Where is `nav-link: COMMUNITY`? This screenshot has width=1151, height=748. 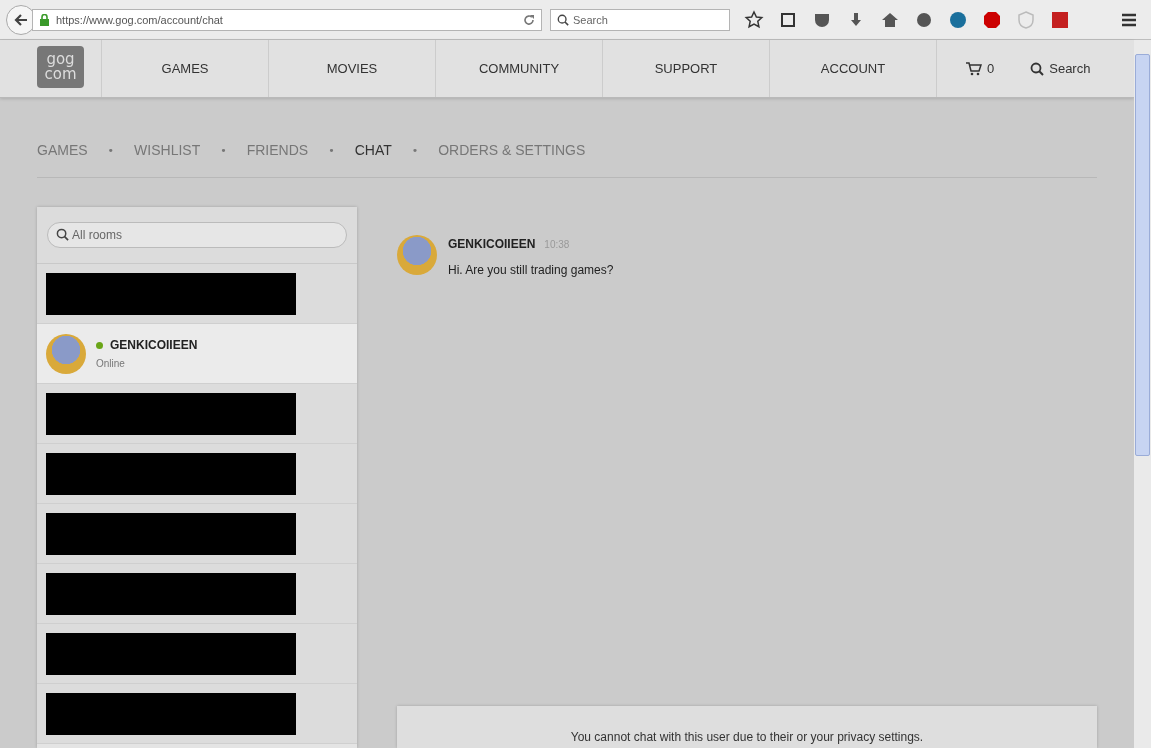 nav-link: COMMUNITY is located at coordinates (518, 68).